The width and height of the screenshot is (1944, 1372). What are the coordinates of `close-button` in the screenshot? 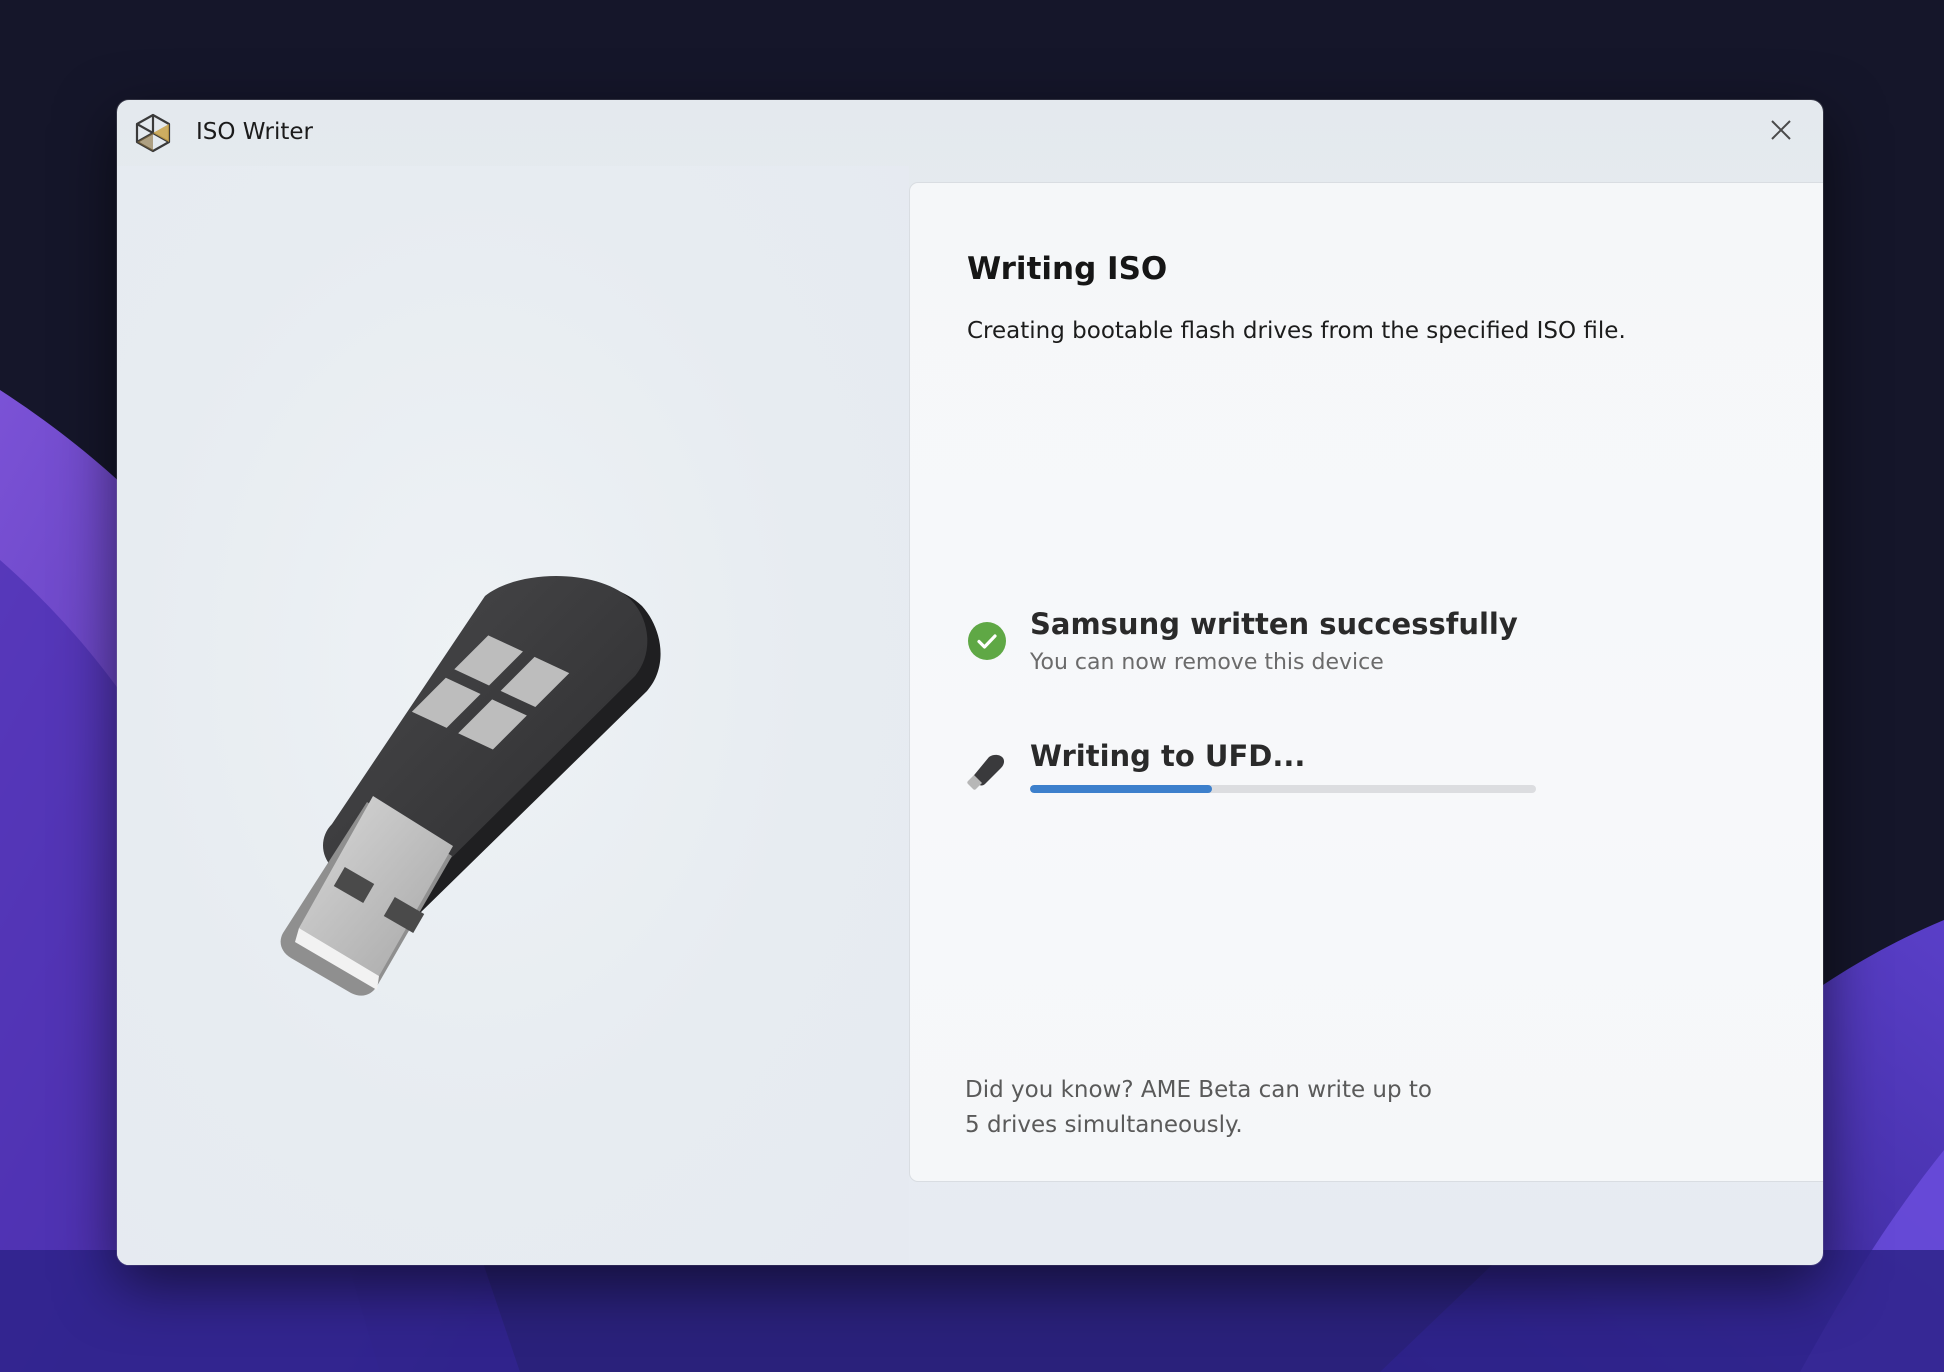 It's located at (1781, 130).